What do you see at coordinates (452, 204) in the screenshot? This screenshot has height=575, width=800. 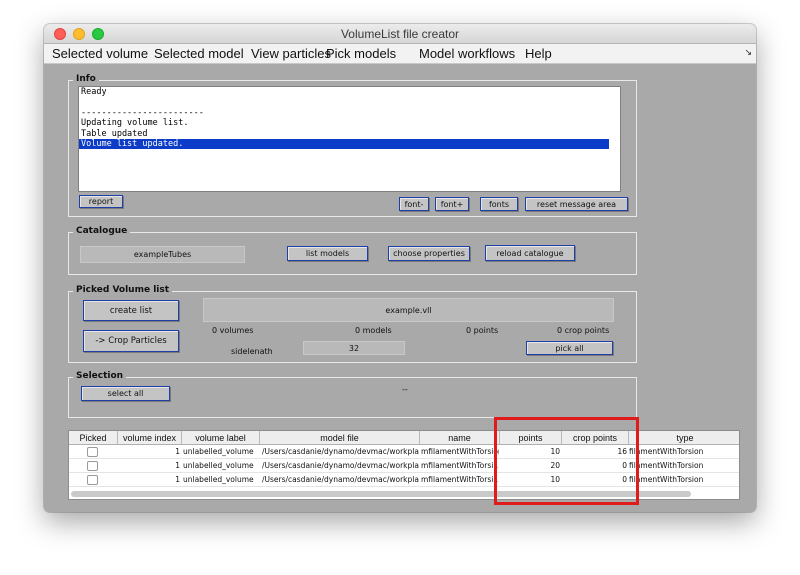 I see `font-increase-button: font+` at bounding box center [452, 204].